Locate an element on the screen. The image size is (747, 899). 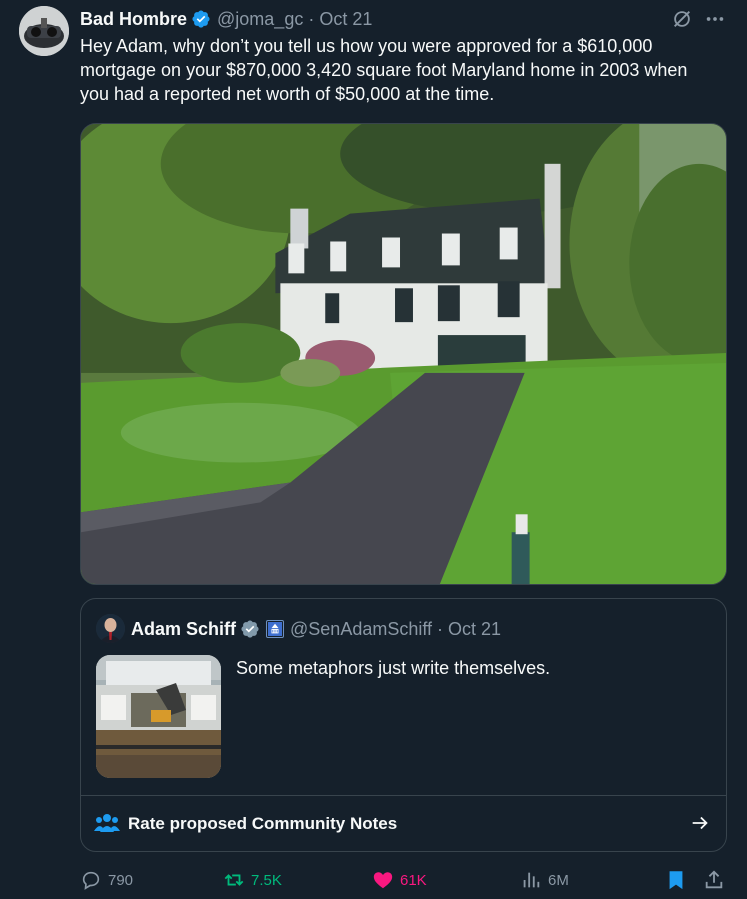
capitol-badge-icon is located at coordinates (275, 629).